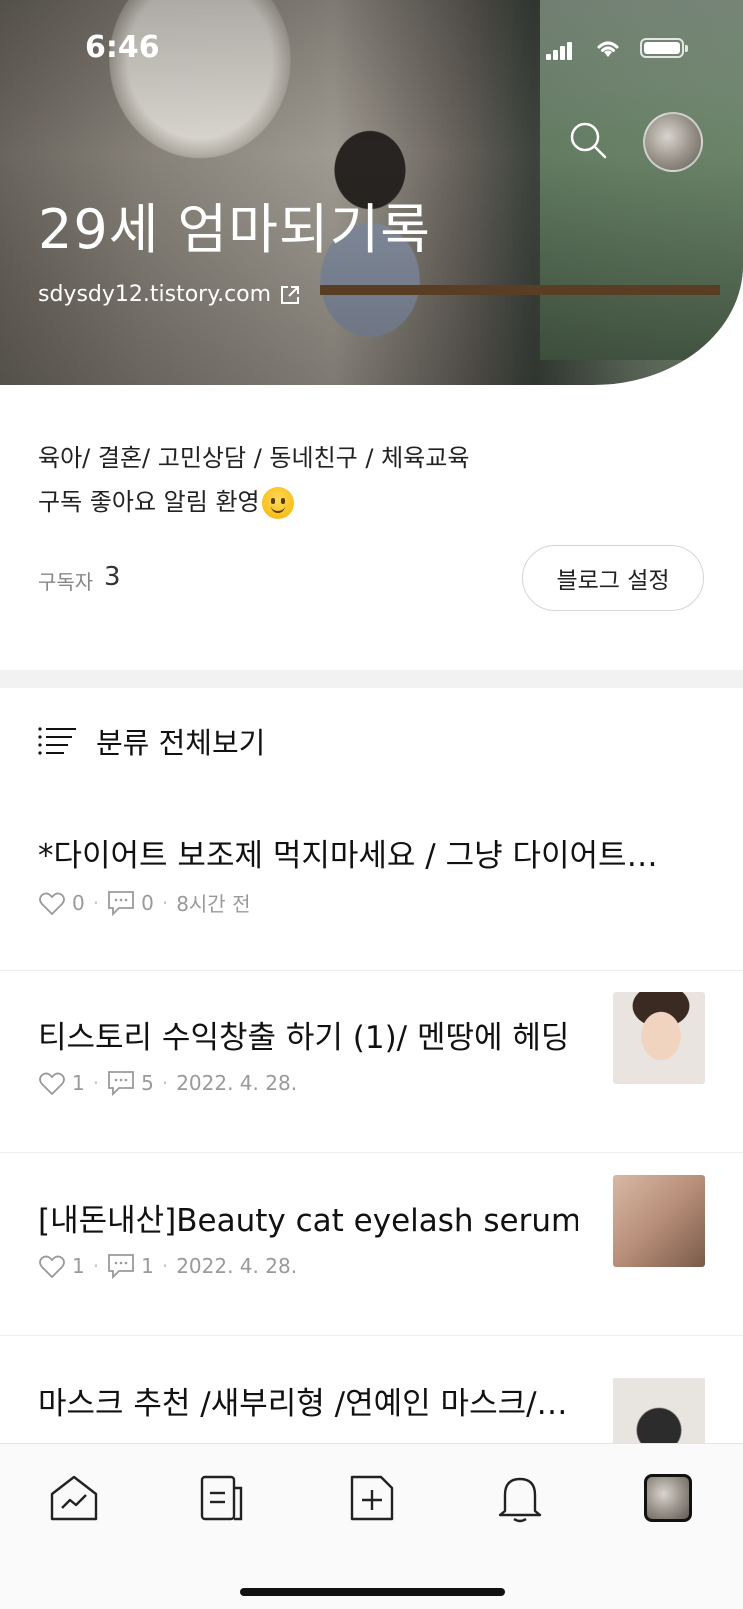 The image size is (743, 1609). What do you see at coordinates (149, 502) in the screenshot?
I see `blog-description-text: 구독 좋아요 알림 환영` at bounding box center [149, 502].